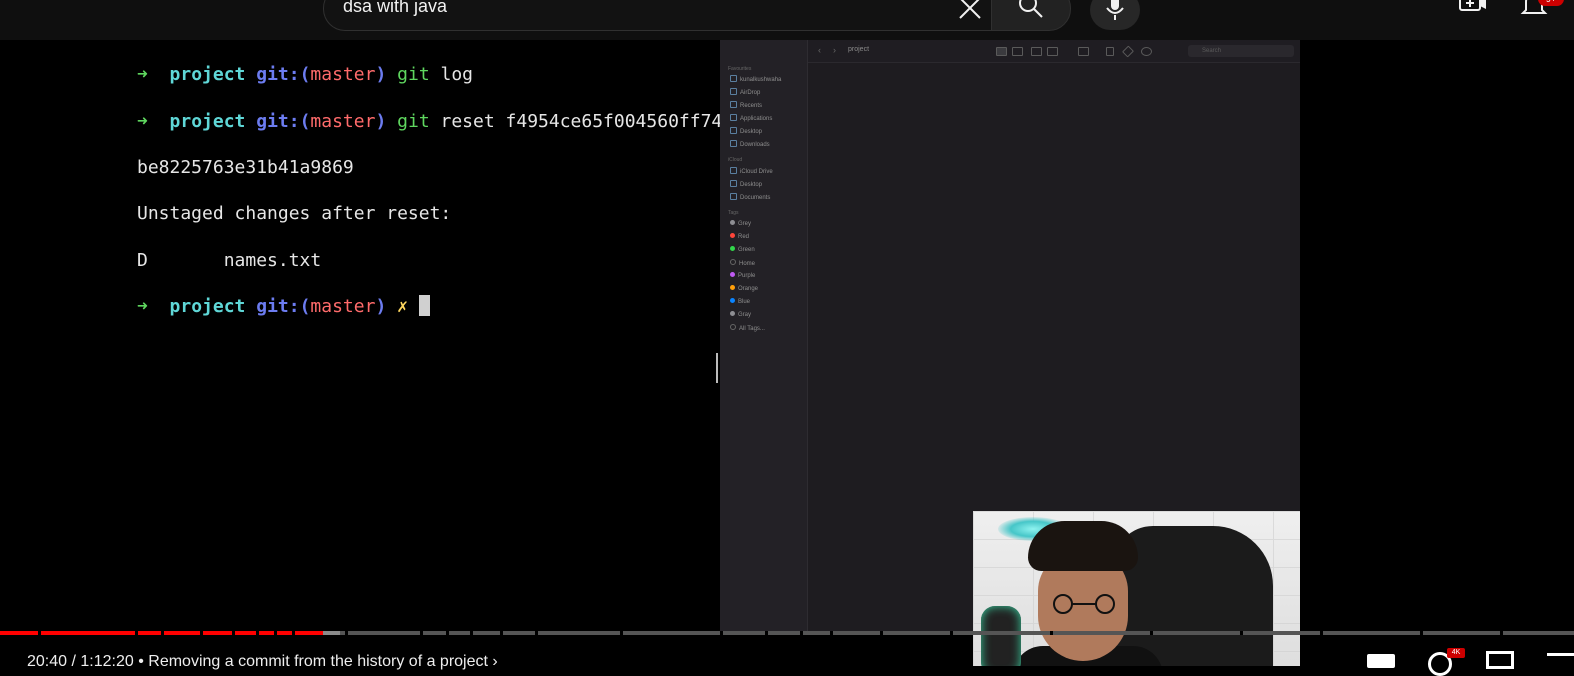  I want to click on sidebar-header-icloud: iCloud, so click(735, 160).